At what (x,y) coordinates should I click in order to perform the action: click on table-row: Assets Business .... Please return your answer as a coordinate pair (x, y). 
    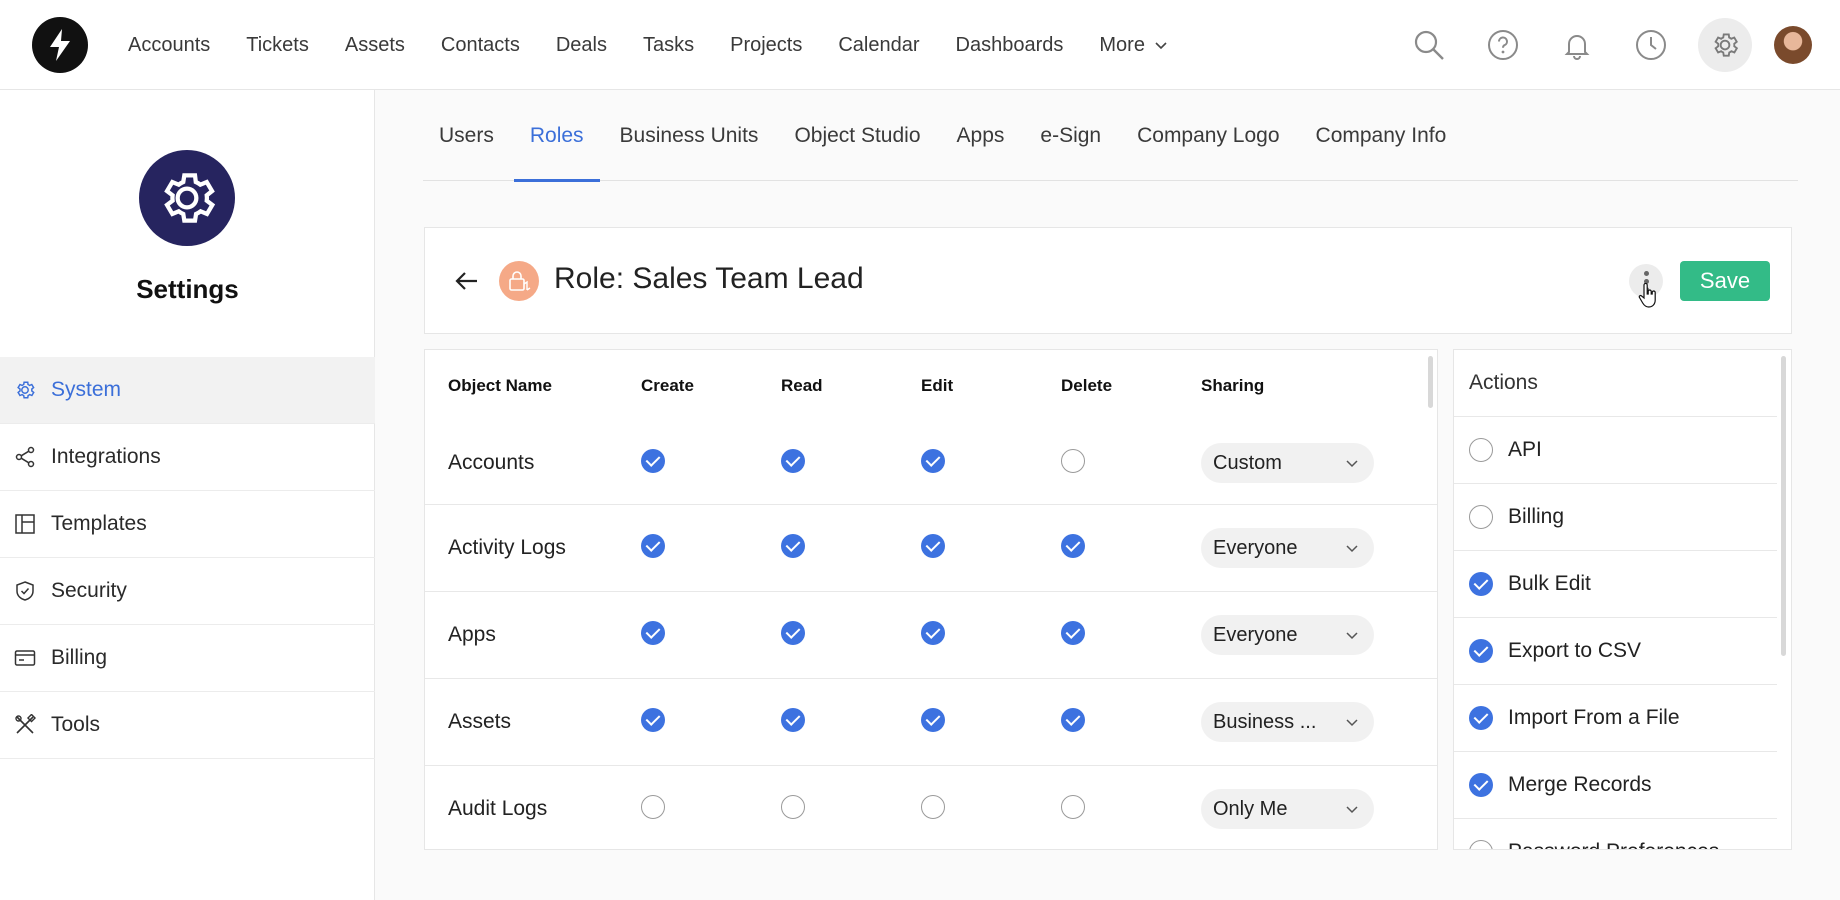
    Looking at the image, I should click on (931, 722).